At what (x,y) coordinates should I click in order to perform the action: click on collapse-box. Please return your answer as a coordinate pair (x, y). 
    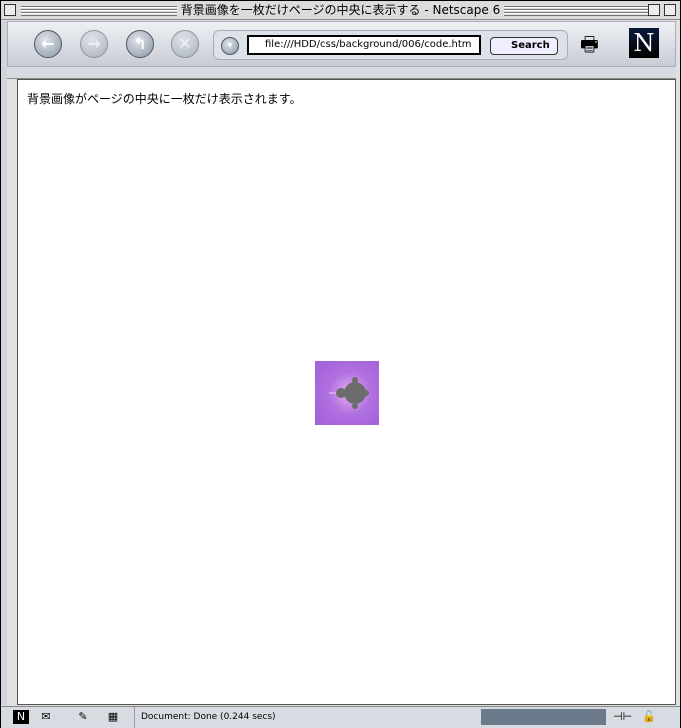
    Looking at the image, I should click on (670, 10).